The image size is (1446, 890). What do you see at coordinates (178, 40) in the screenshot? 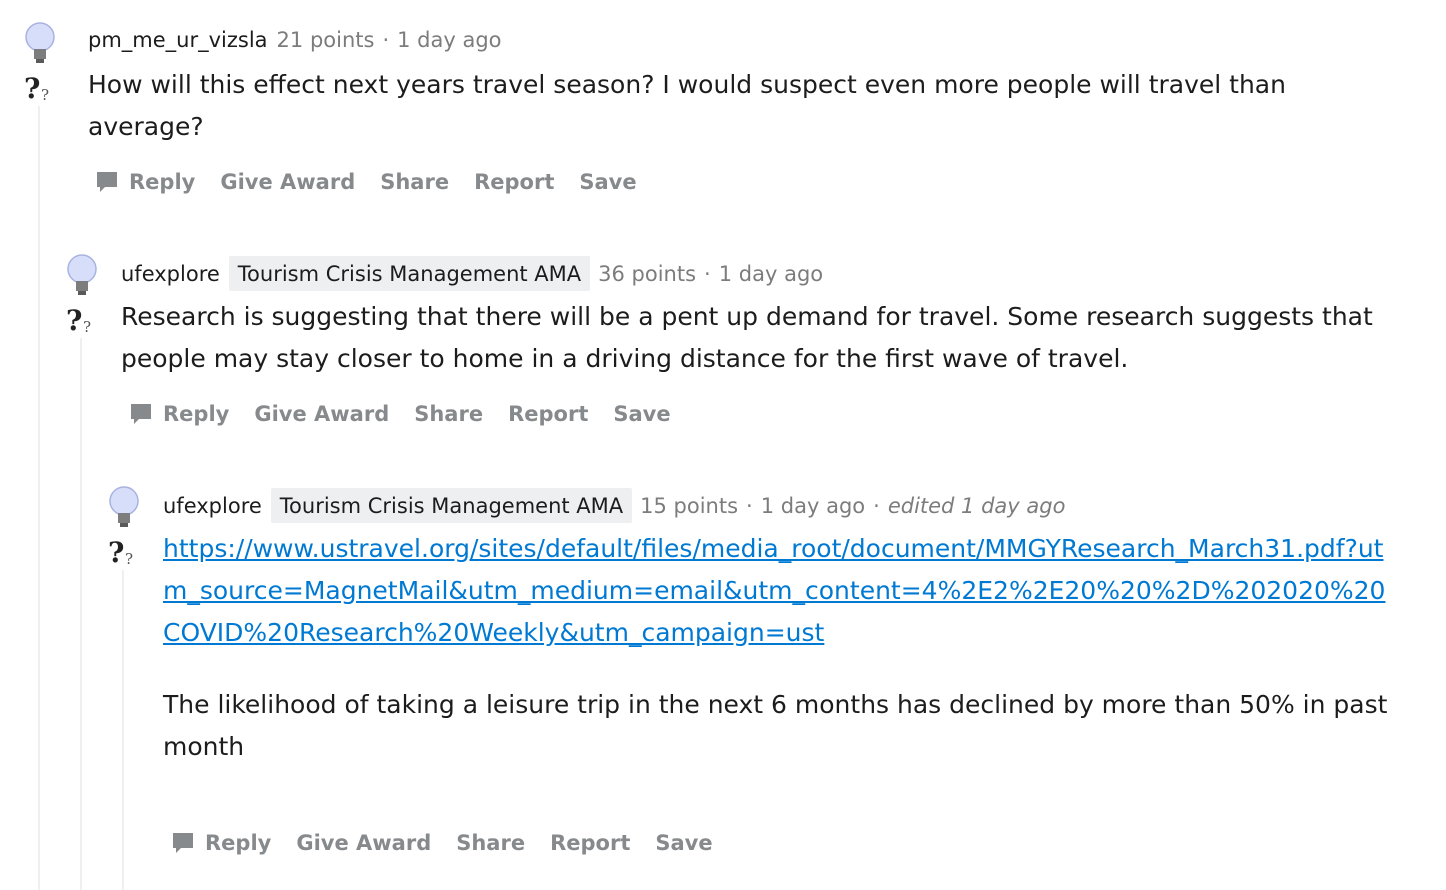
I see `comment-author: pm_me_ur_vizsla` at bounding box center [178, 40].